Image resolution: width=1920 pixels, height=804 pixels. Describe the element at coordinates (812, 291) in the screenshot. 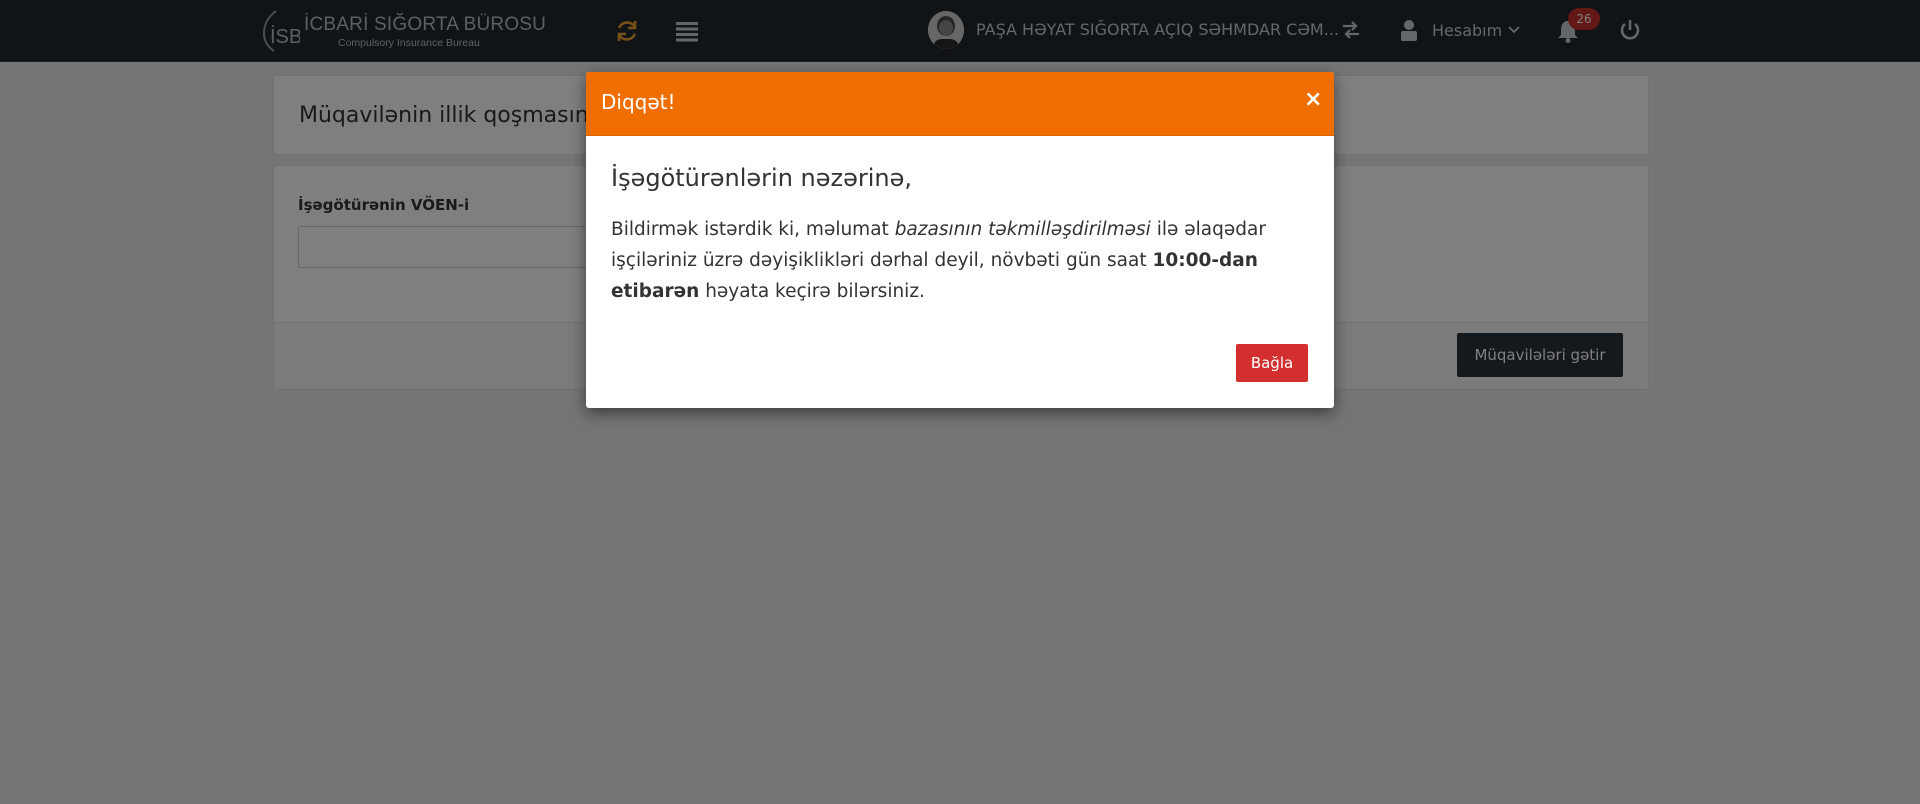

I see `message-text: həyata keçirə bilərsiniz.` at that location.